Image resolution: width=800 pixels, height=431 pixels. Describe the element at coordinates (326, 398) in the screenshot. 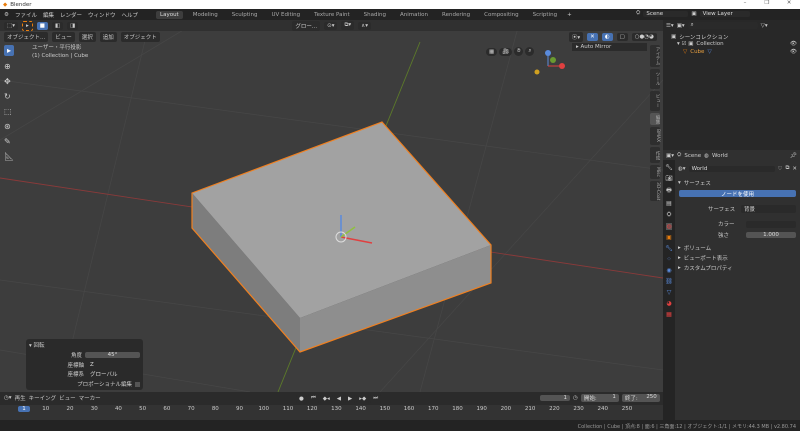

I see `prev-keyframe-button: ◆◂` at that location.